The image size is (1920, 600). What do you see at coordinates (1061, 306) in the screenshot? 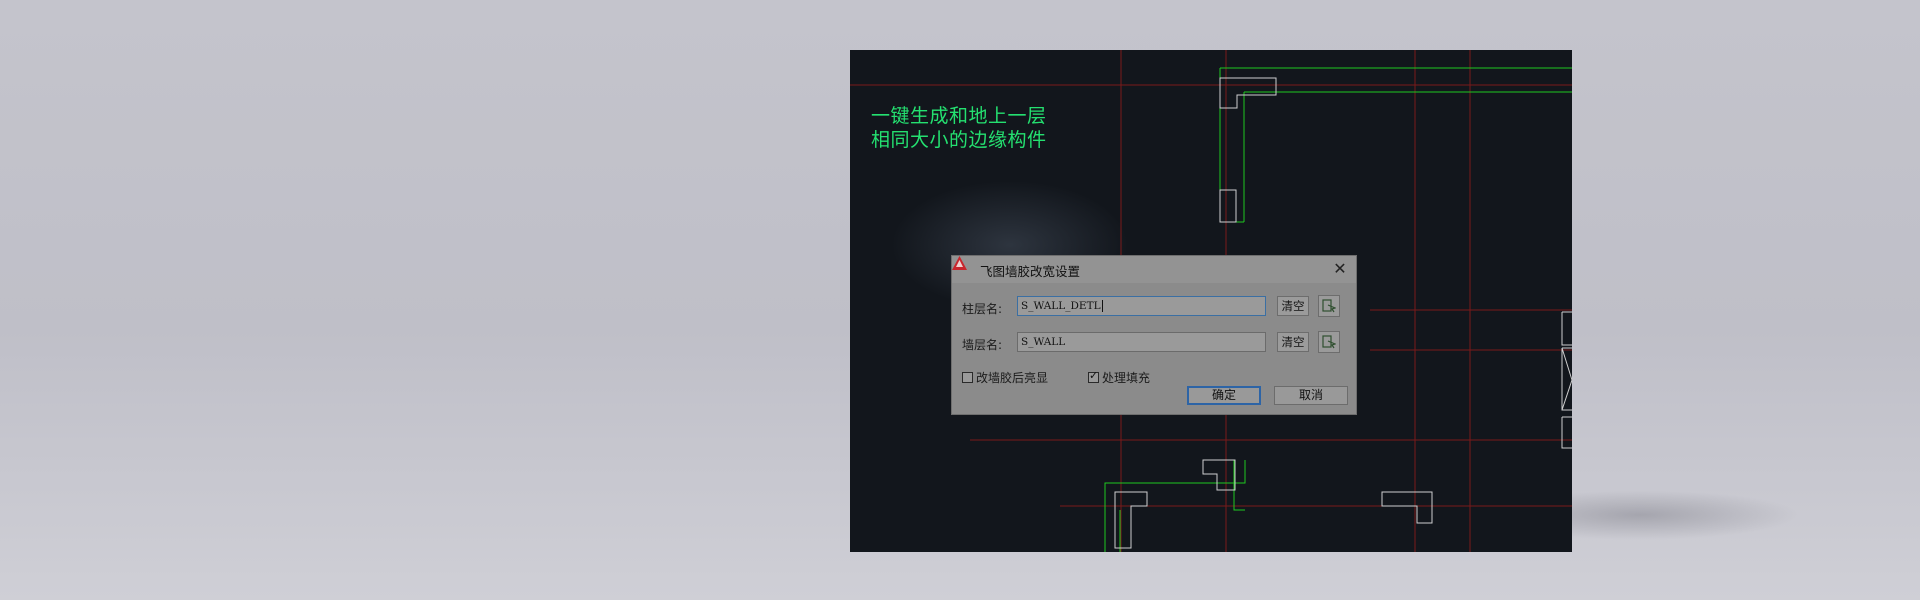
I see `column-layer-value: S_WALL_DETL` at bounding box center [1061, 306].